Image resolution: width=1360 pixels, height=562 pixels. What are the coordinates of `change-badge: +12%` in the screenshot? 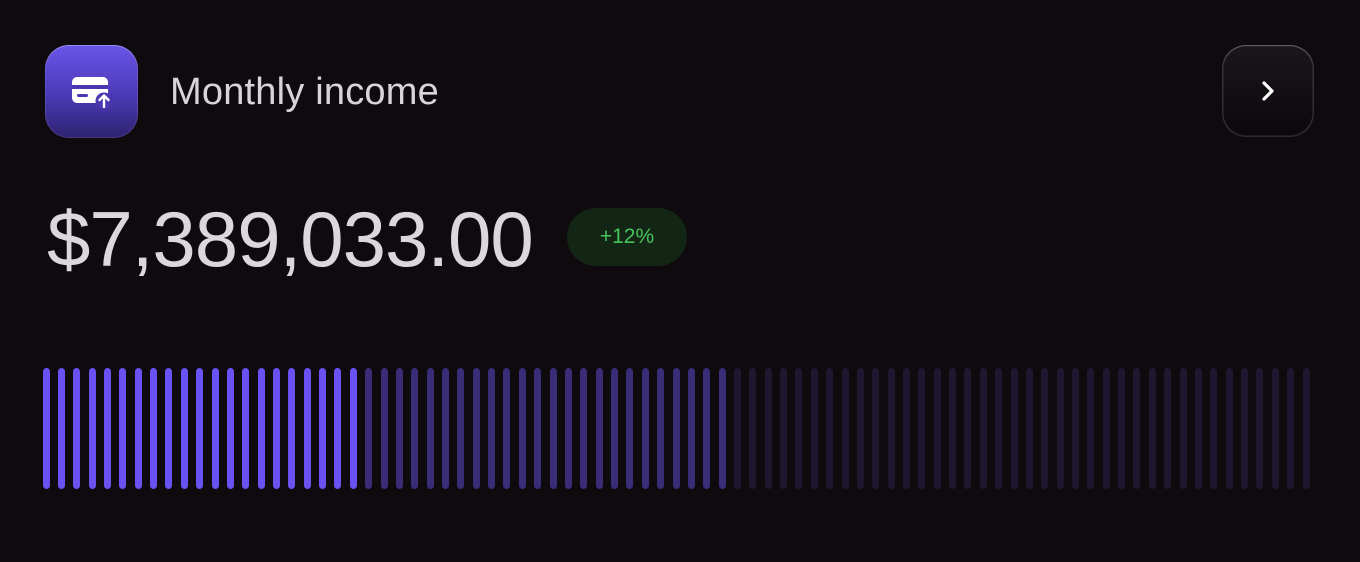 It's located at (627, 237).